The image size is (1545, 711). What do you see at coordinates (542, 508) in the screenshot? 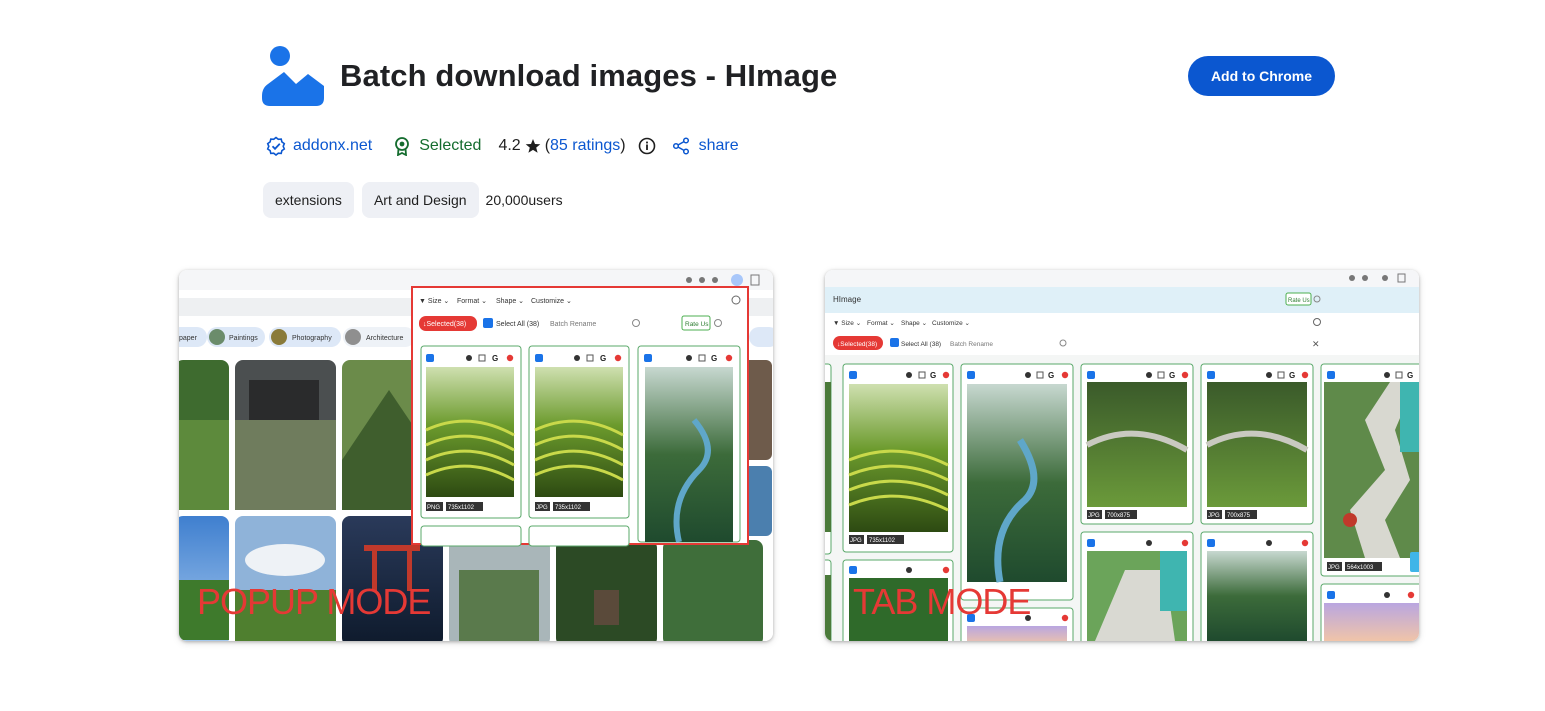
I see `popup-card-2-format: JPG` at bounding box center [542, 508].